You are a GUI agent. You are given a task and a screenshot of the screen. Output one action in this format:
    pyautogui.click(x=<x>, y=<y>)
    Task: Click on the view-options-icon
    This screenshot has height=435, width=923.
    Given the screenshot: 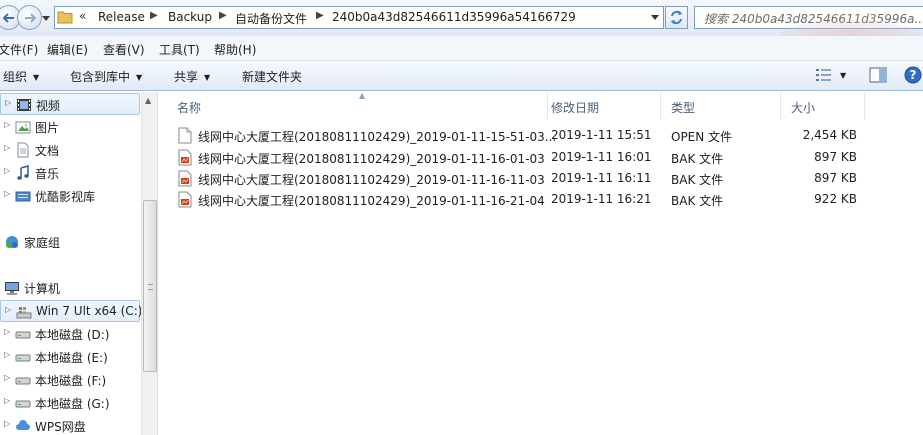 What is the action you would take?
    pyautogui.click(x=824, y=75)
    